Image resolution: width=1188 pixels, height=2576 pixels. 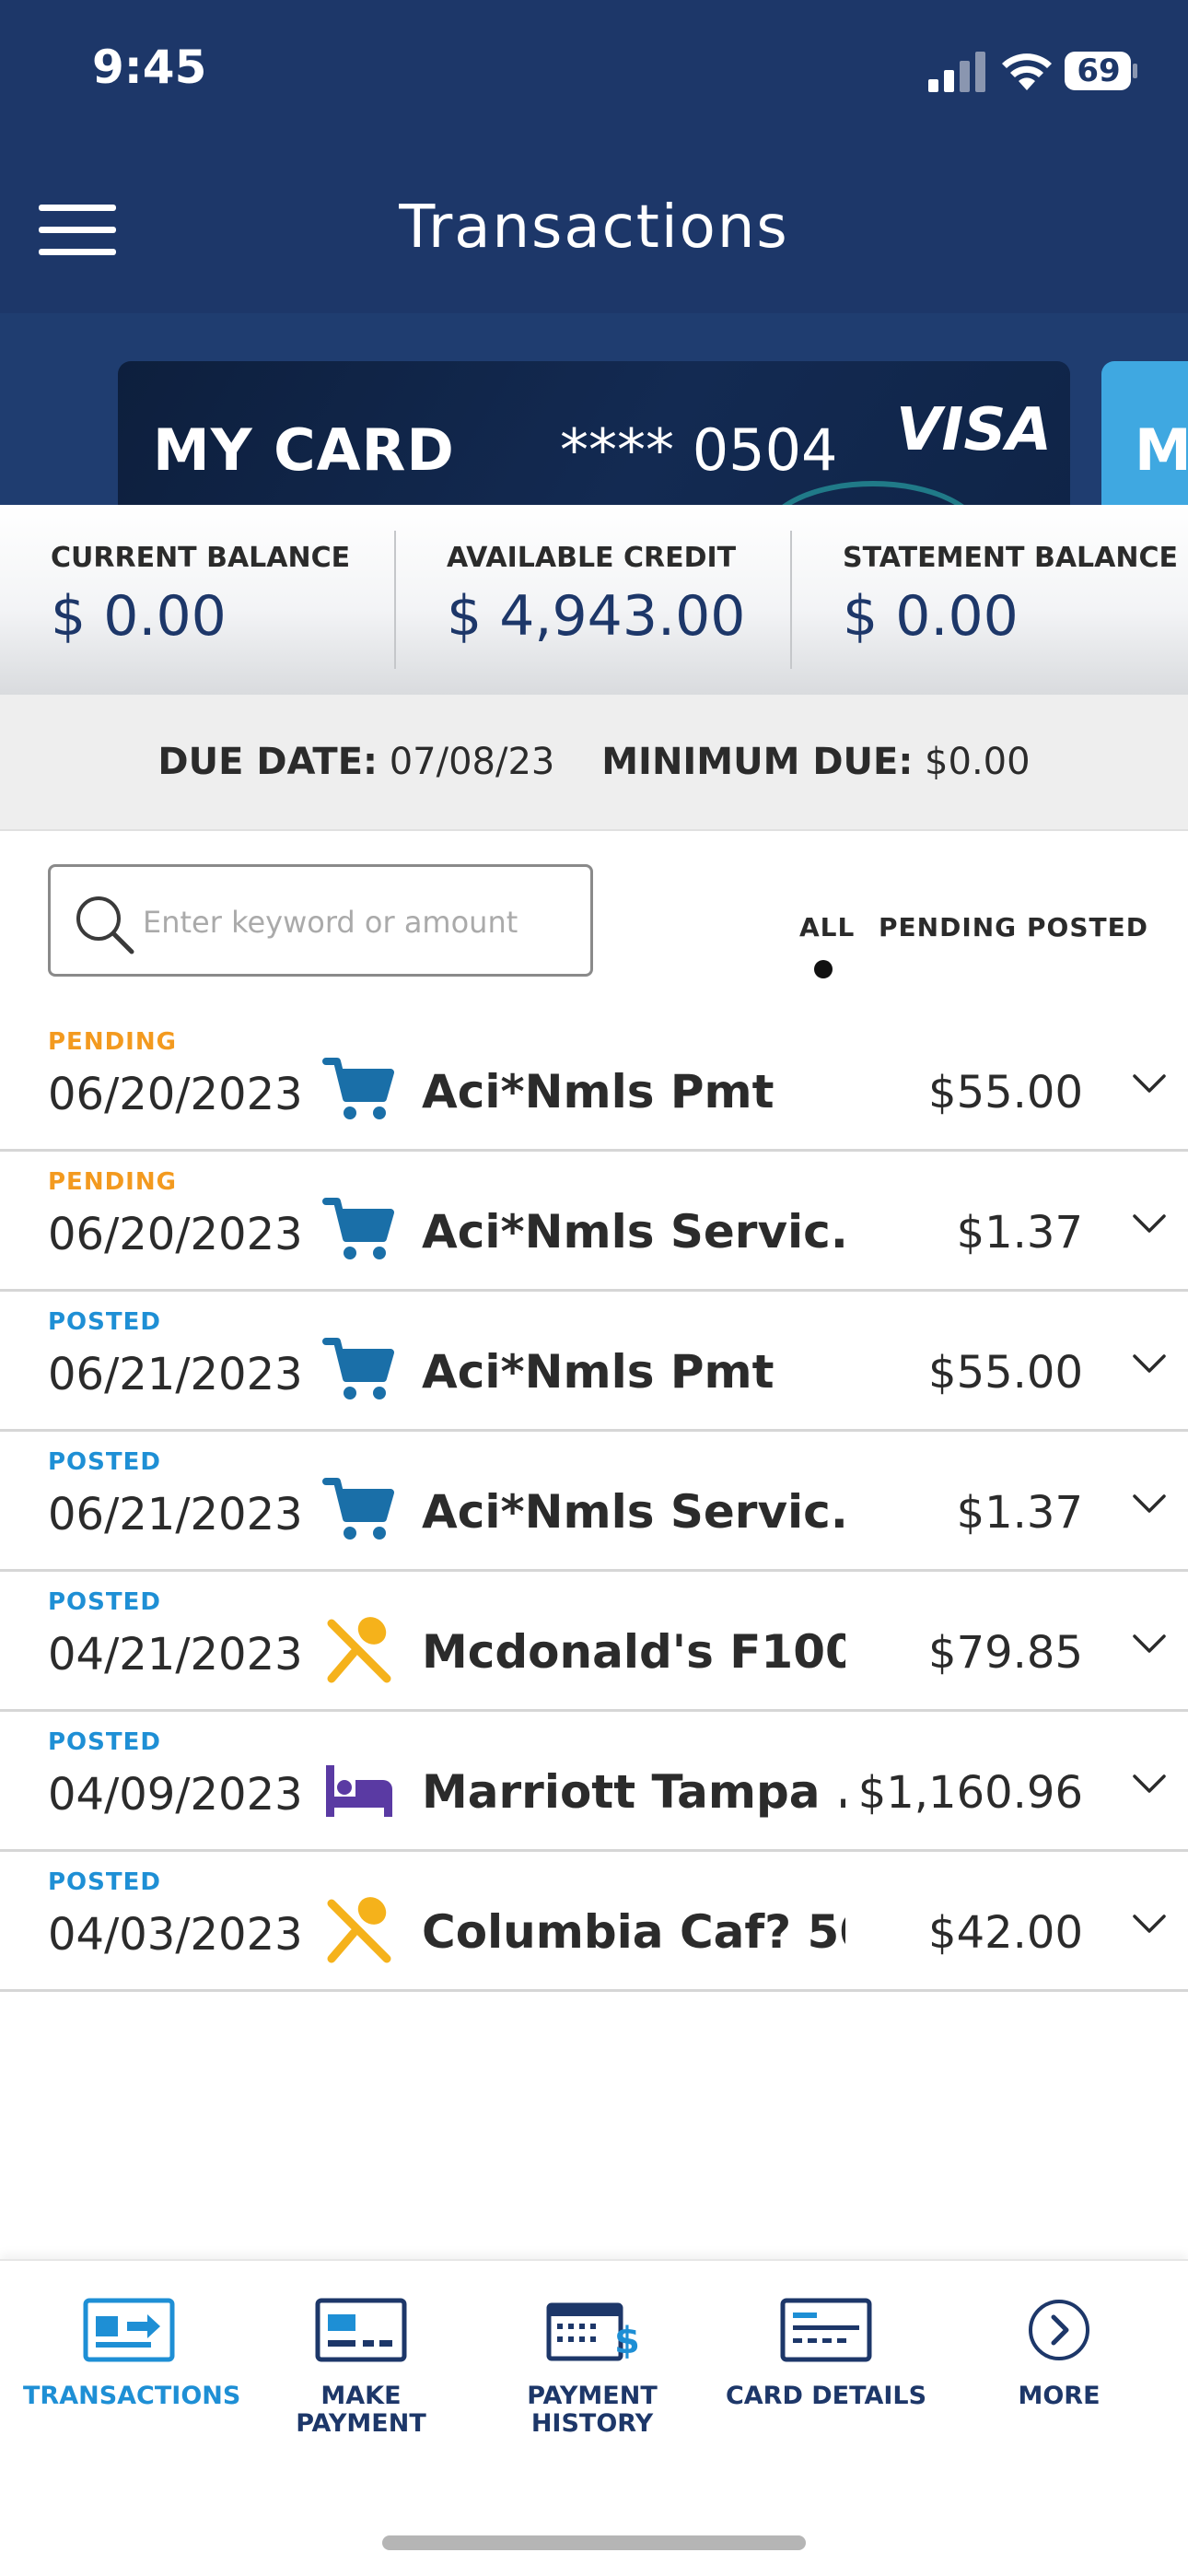 What do you see at coordinates (827, 927) in the screenshot?
I see `filter-tab-all: ALL` at bounding box center [827, 927].